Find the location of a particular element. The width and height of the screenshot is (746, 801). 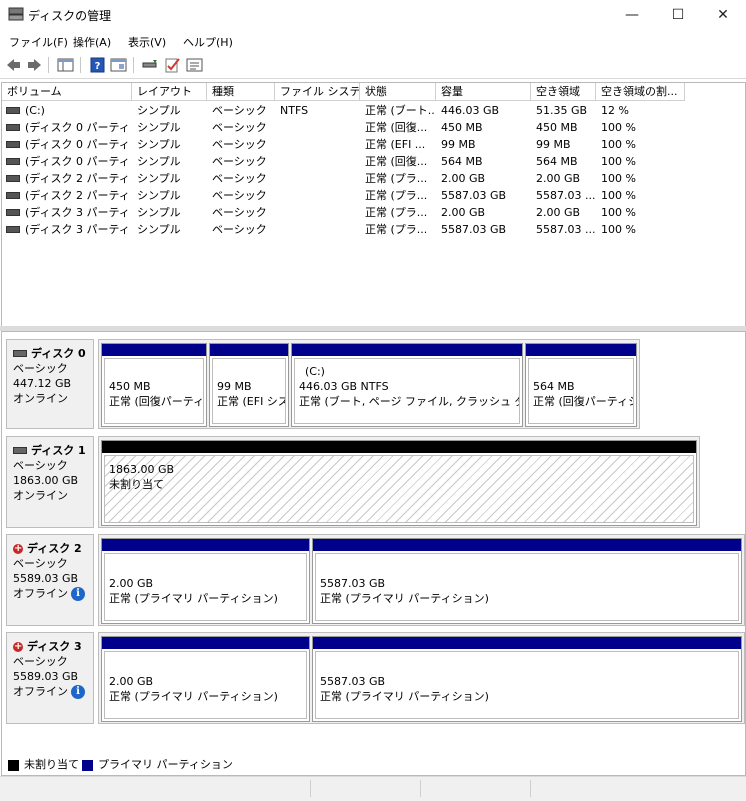

menu-view: 表示(V) is located at coordinates (147, 42).